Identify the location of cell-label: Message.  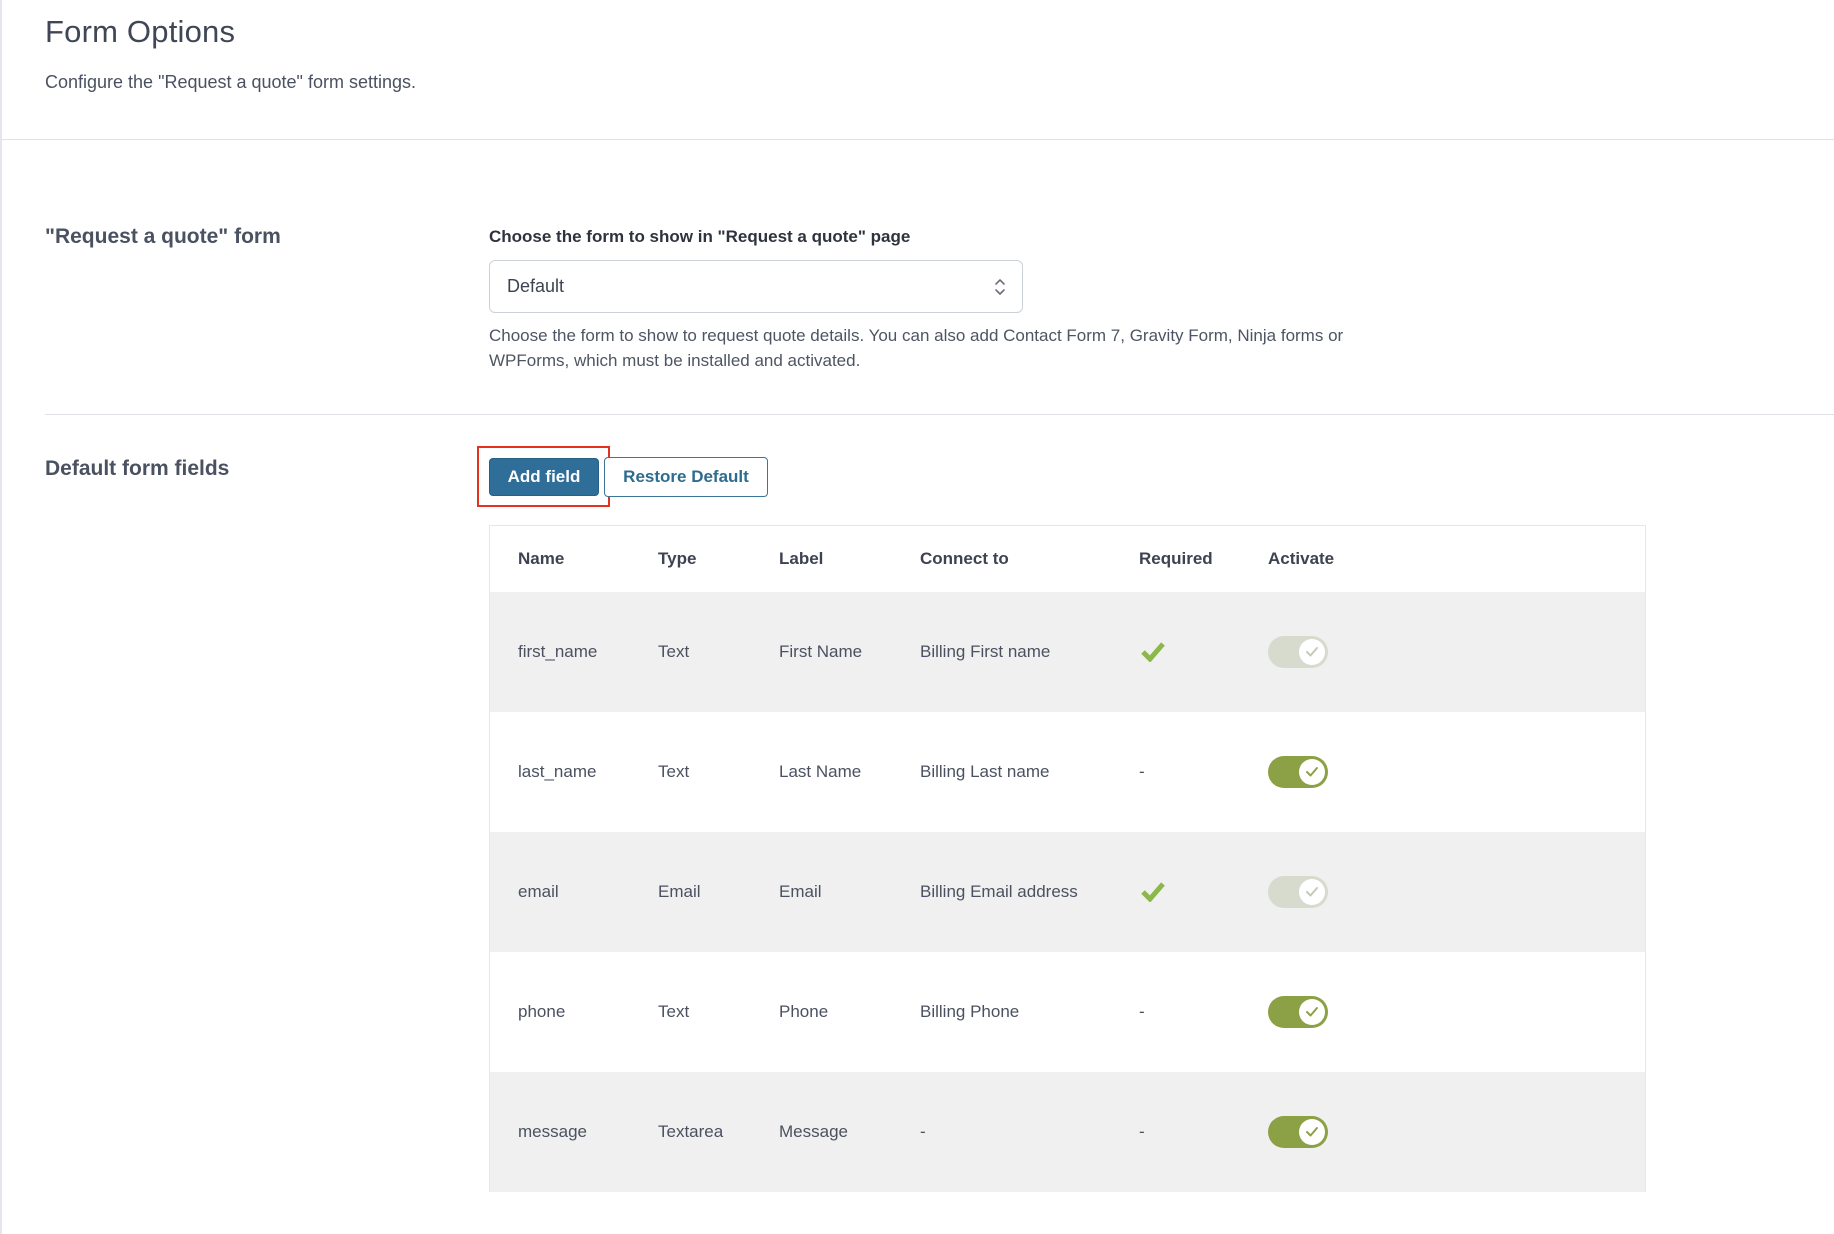
(813, 1131).